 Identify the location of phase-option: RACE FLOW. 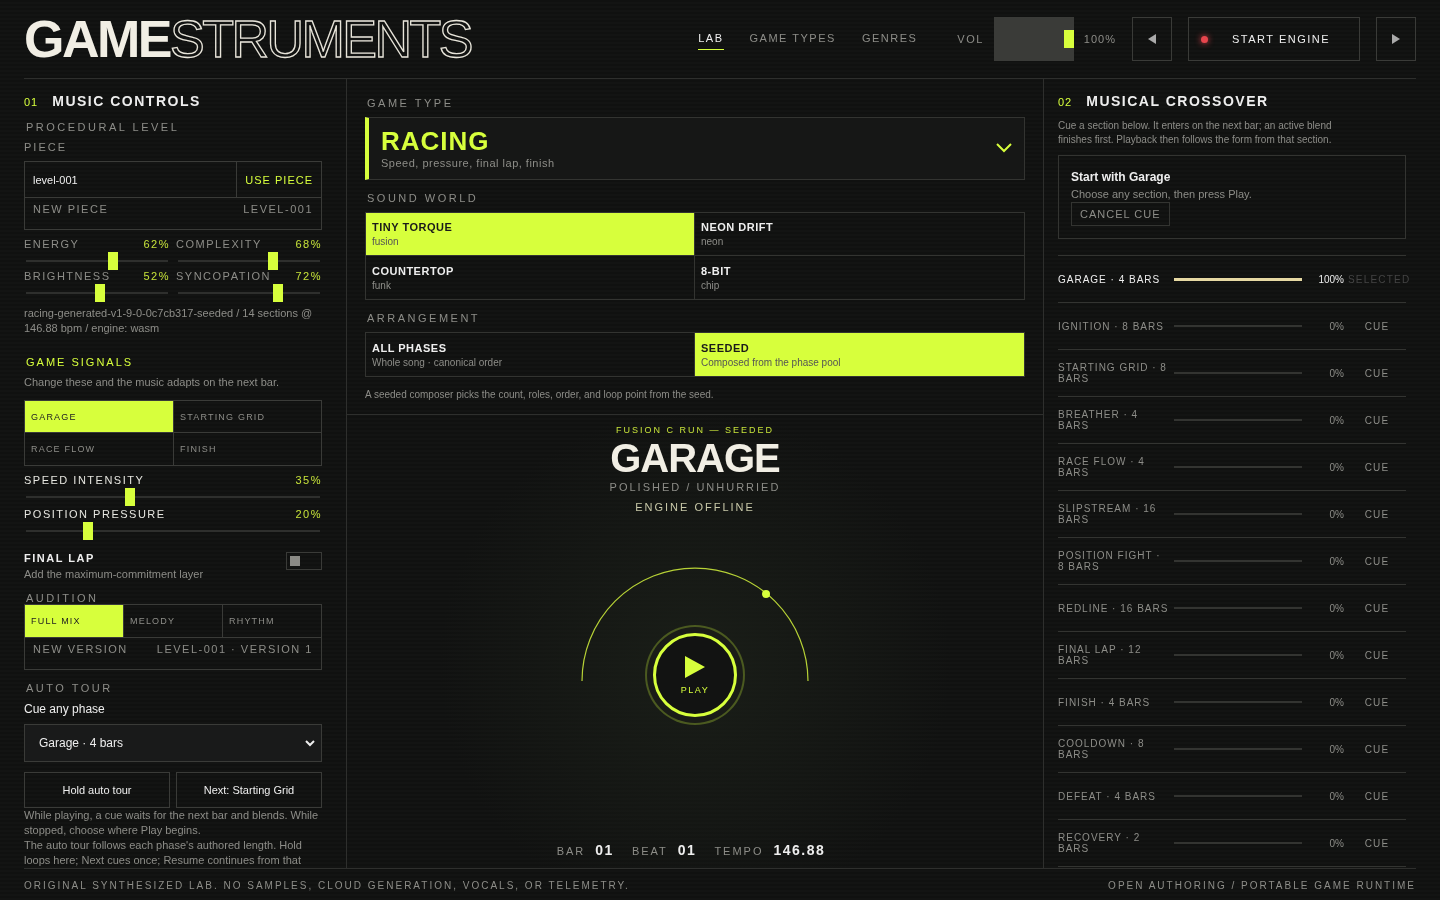
(99, 449).